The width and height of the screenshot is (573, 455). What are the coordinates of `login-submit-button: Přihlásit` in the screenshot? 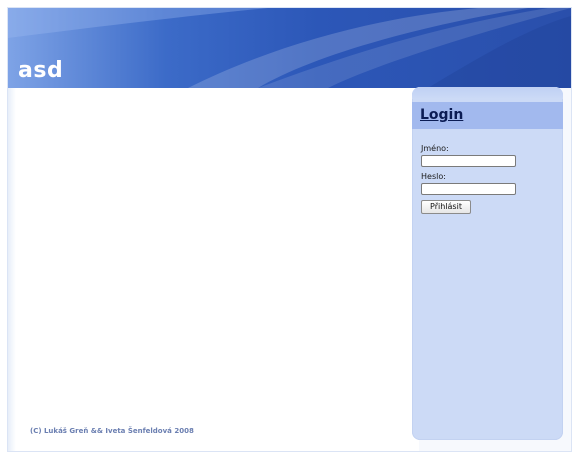 It's located at (446, 207).